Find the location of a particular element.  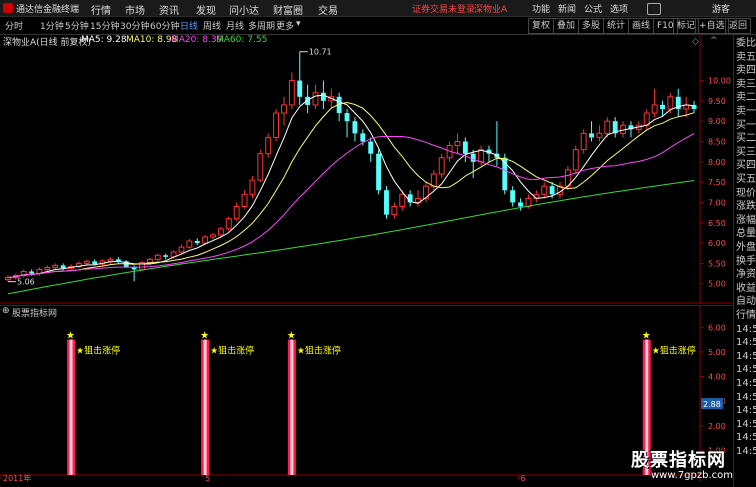

low-price-label: 5.06 is located at coordinates (26, 282).